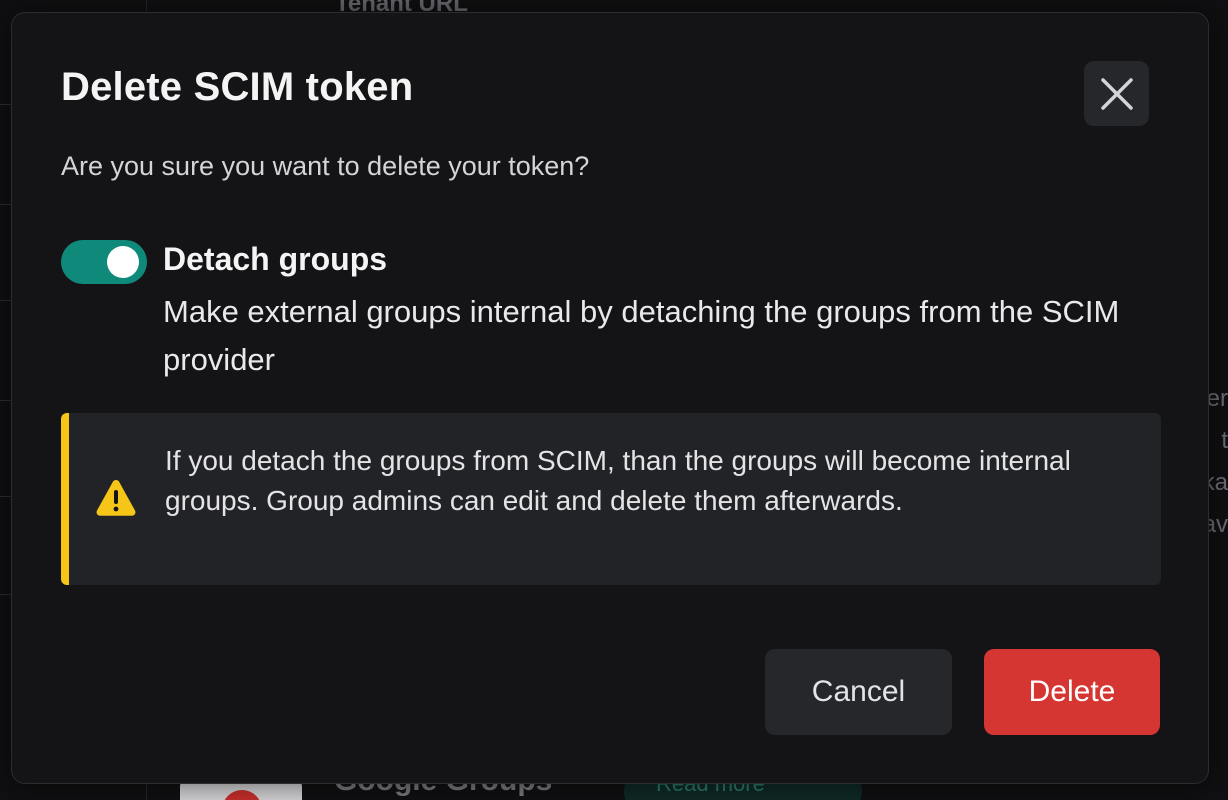 The image size is (1228, 800). I want to click on warning-accent-bar, so click(65, 499).